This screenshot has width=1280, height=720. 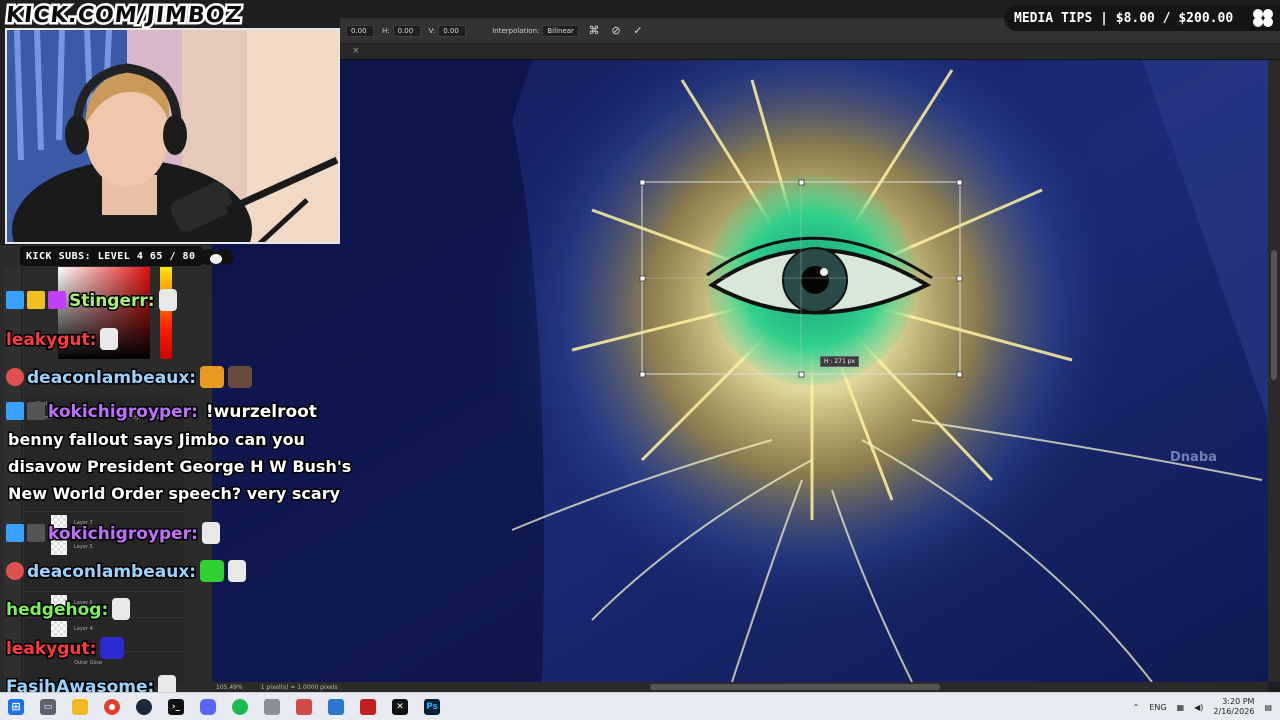 I want to click on interpolation-select: Bilinear, so click(x=560, y=30).